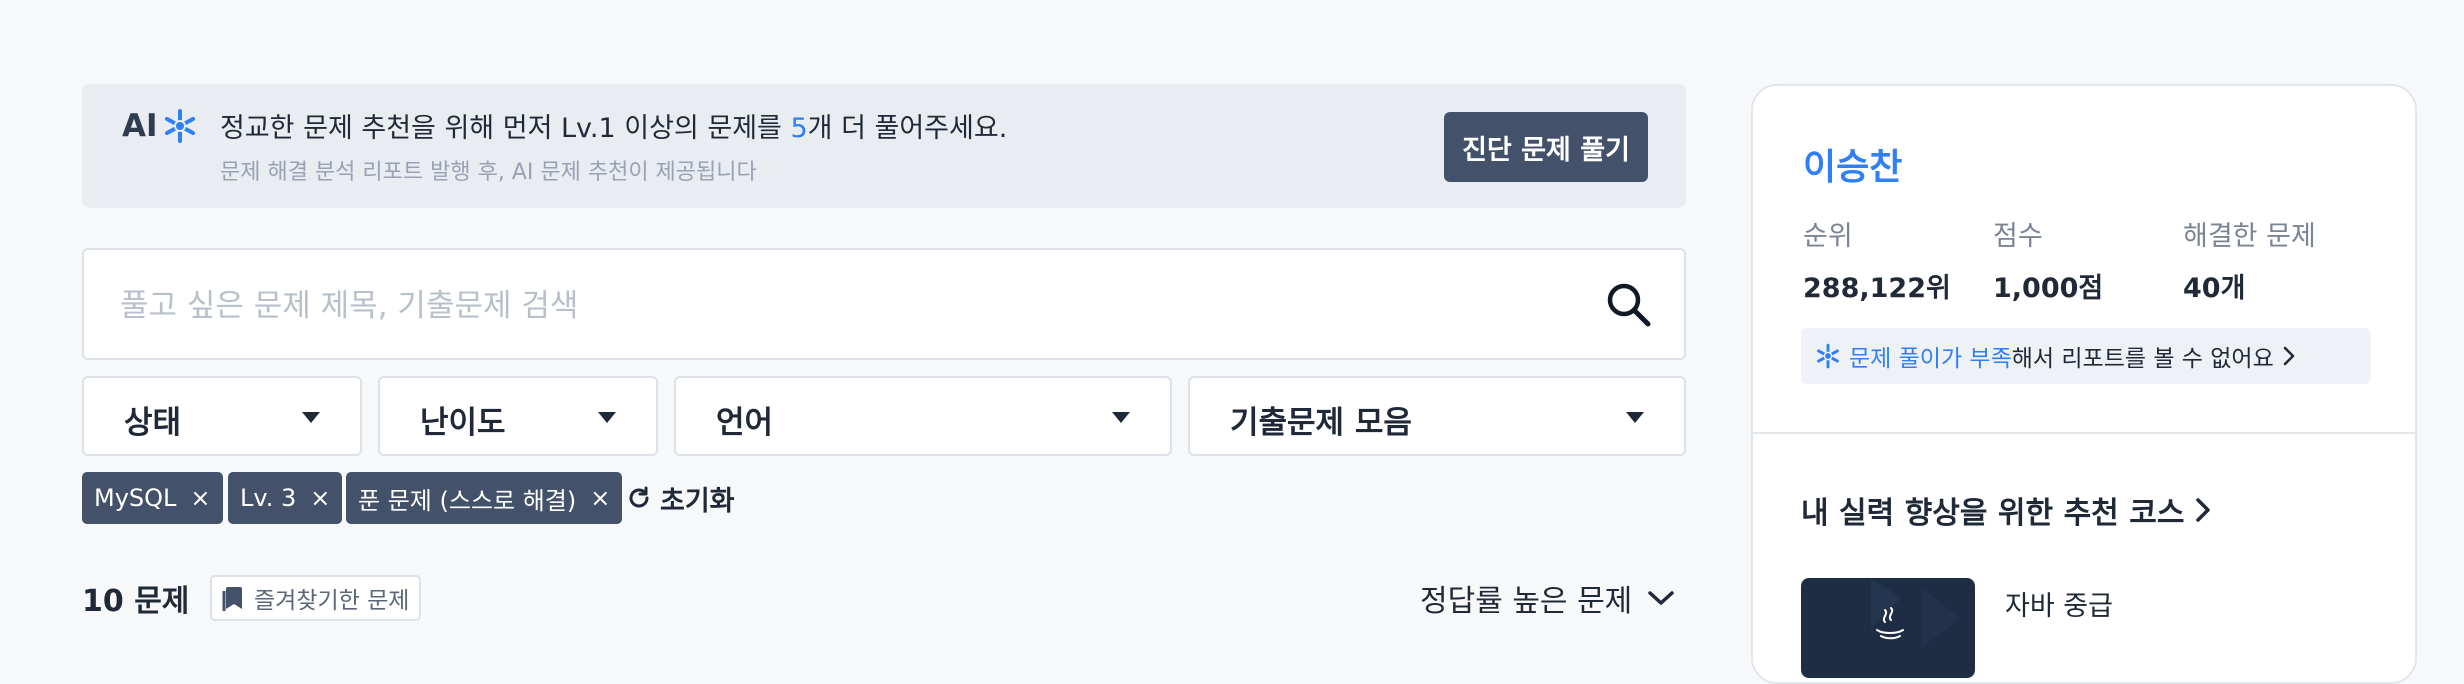 This screenshot has height=684, width=2464. I want to click on bookmark-icon, so click(232, 599).